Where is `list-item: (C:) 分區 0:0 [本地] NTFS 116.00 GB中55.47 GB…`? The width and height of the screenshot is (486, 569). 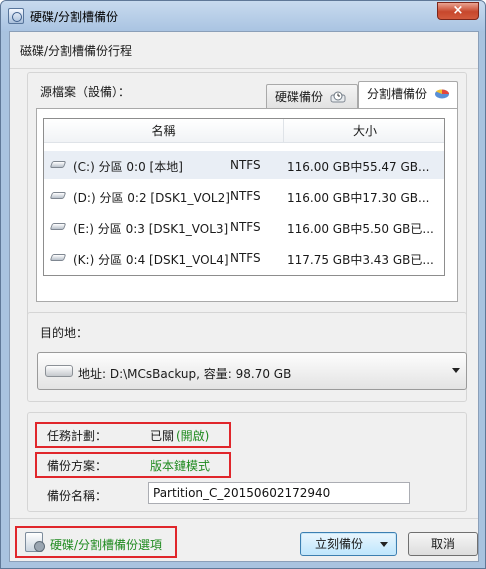
list-item: (C:) 分區 0:0 [本地] NTFS 116.00 GB中55.47 GB… is located at coordinates (244, 165).